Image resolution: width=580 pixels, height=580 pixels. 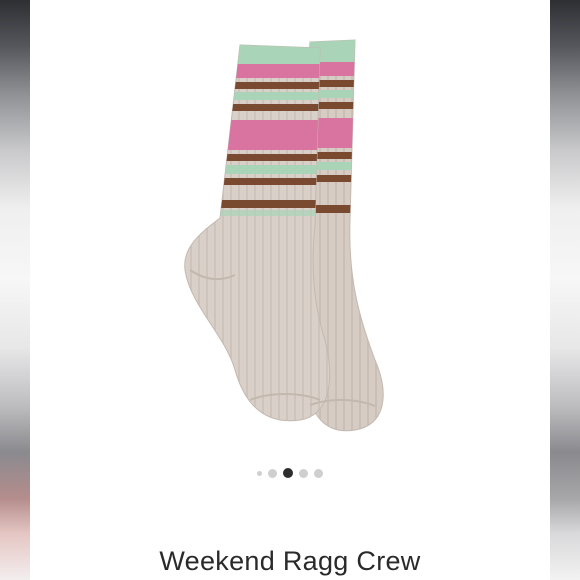 I want to click on carousel-dot-active, so click(x=288, y=473).